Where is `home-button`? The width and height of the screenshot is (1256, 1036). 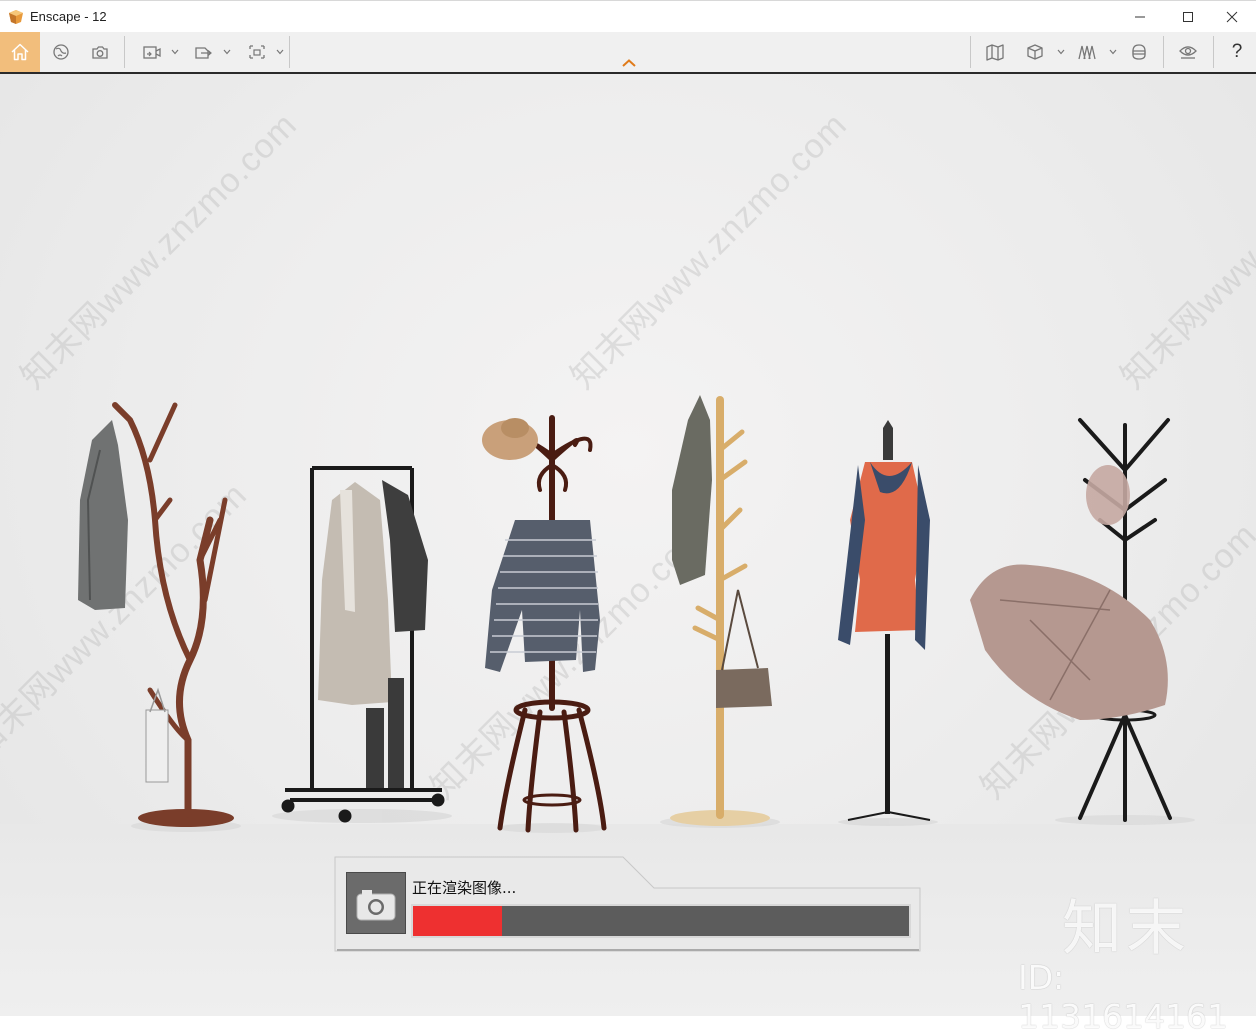 home-button is located at coordinates (20, 52).